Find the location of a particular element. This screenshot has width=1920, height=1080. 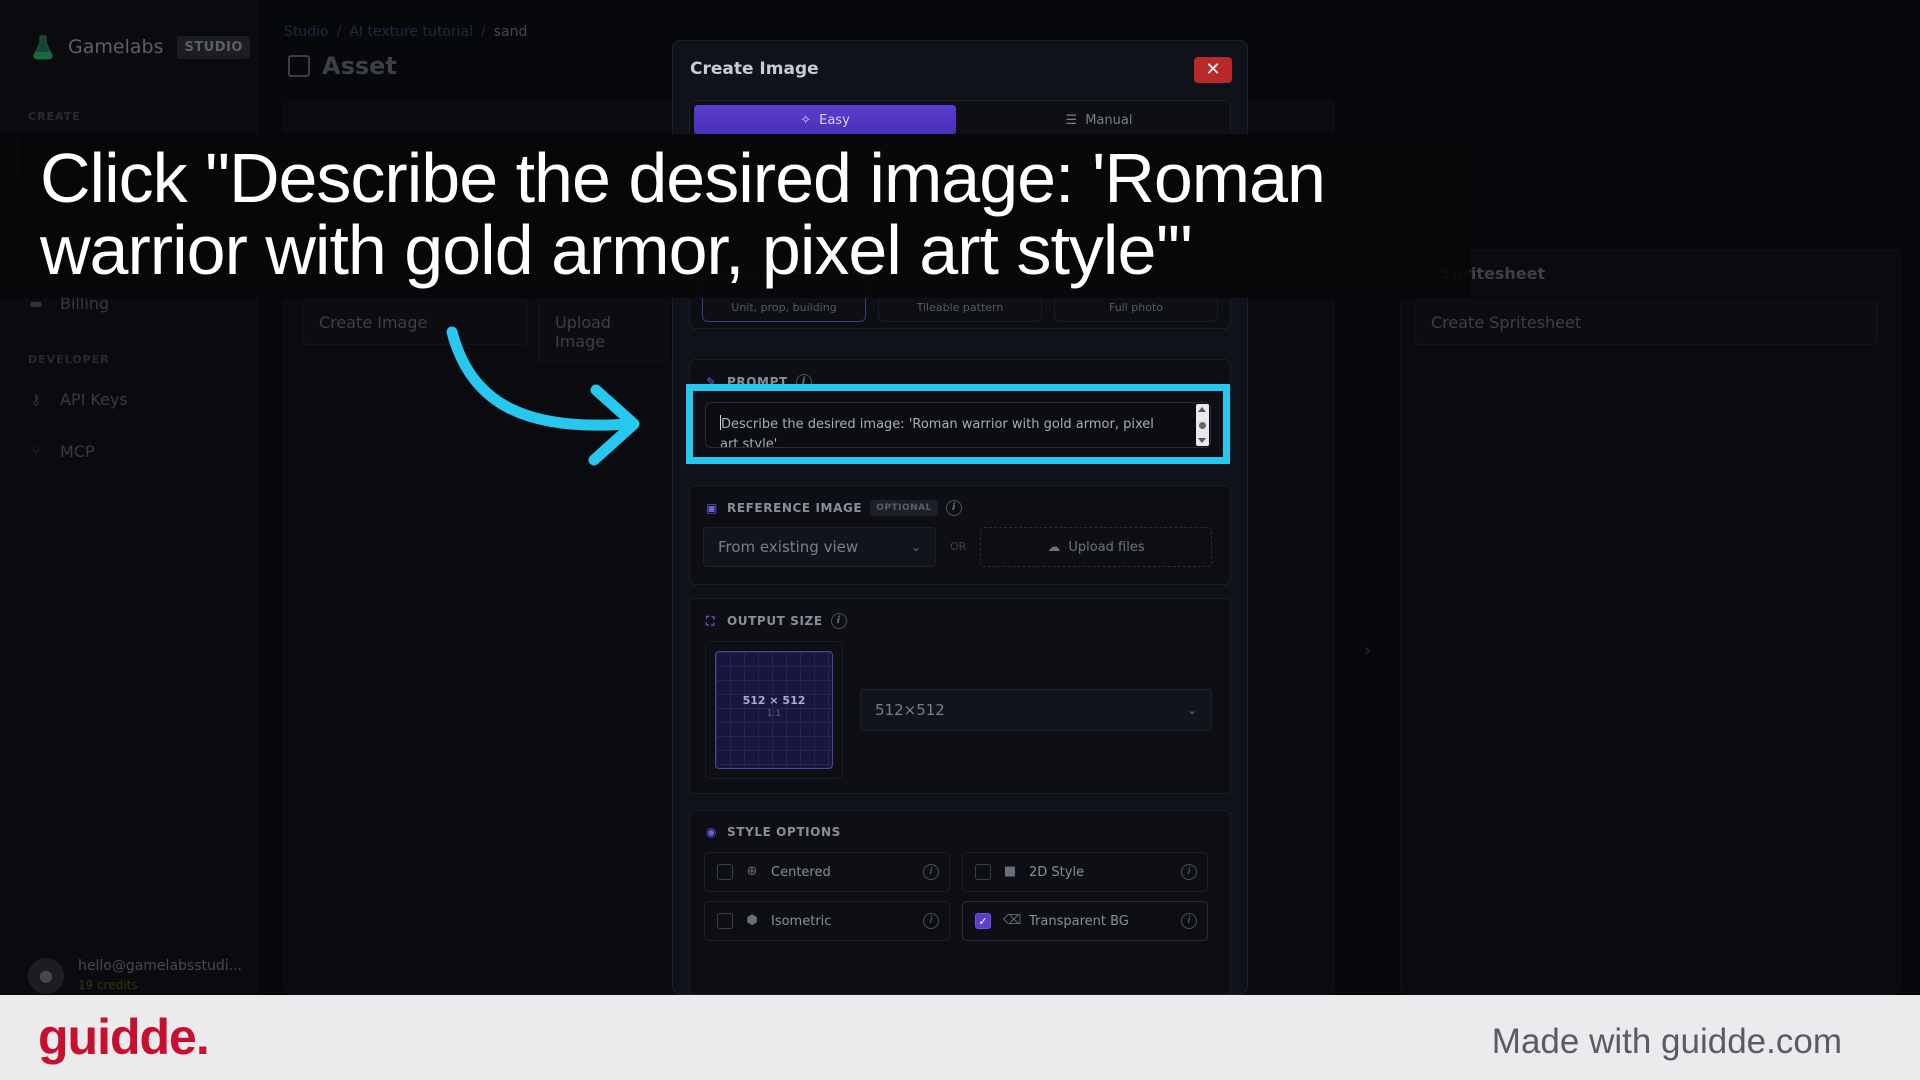

style-options-label-text: STYLE OPTIONS is located at coordinates (784, 832).